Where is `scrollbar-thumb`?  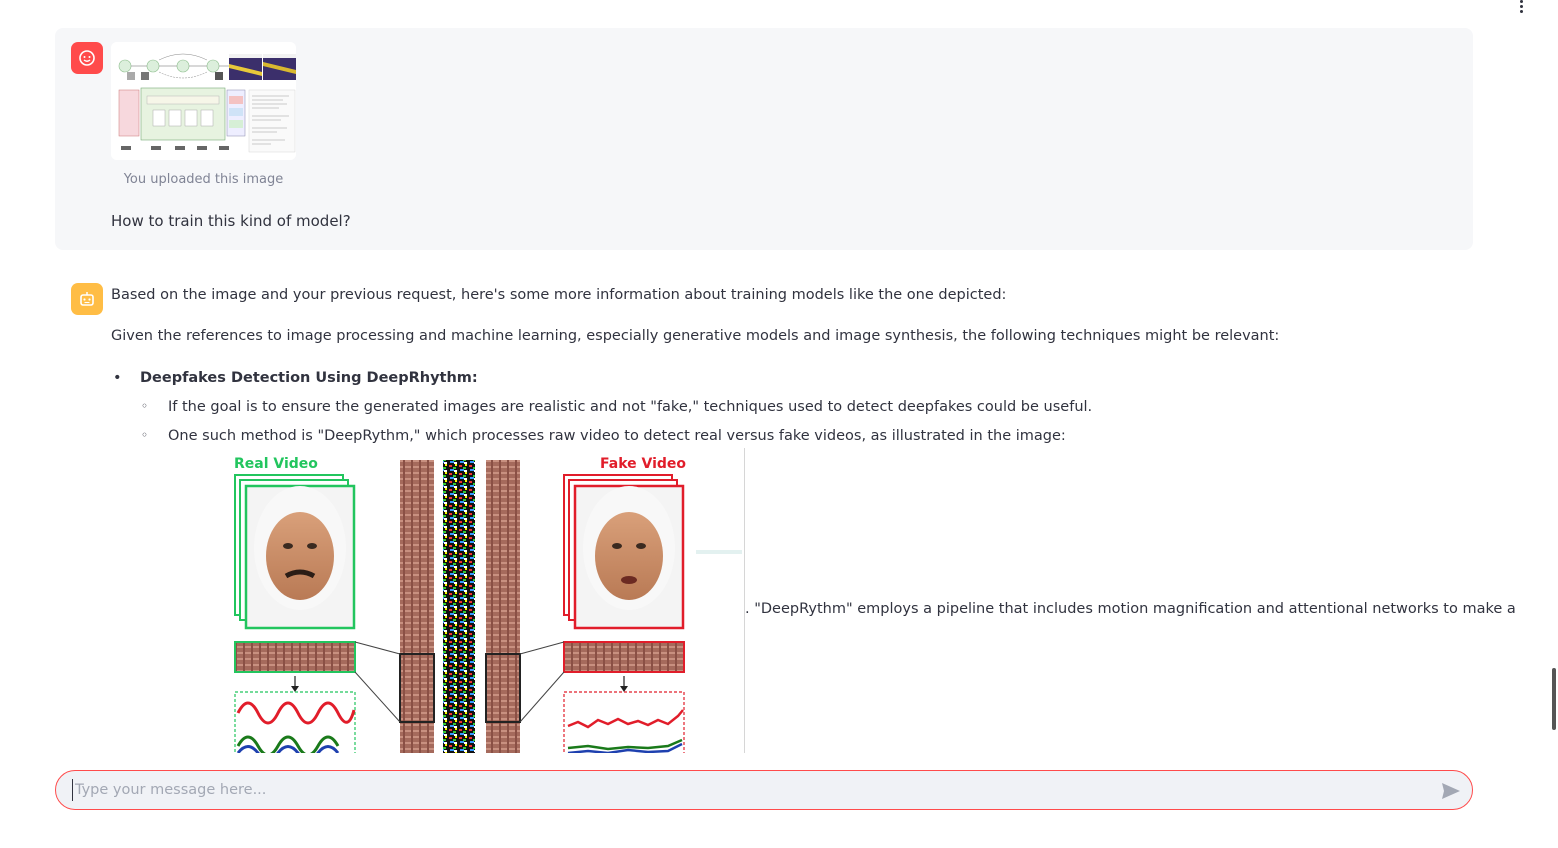 scrollbar-thumb is located at coordinates (1554, 699).